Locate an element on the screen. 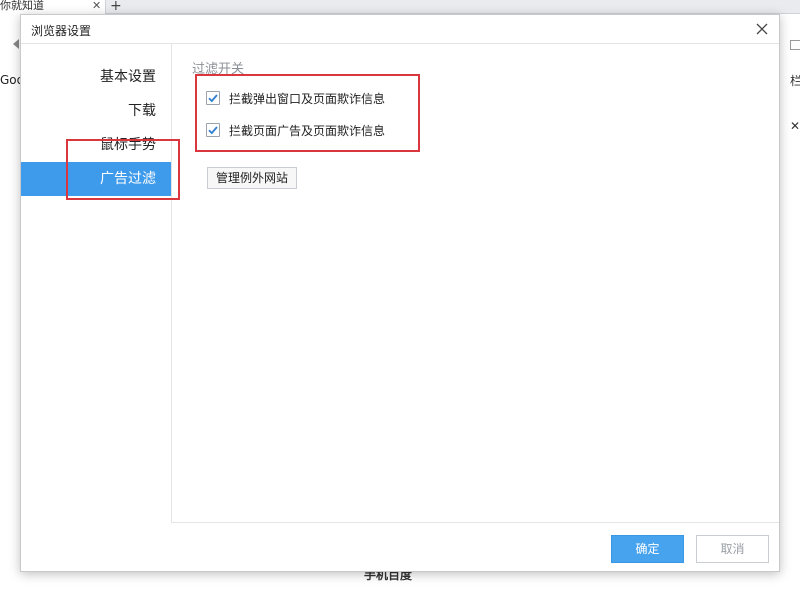 The height and width of the screenshot is (600, 800). dialog-footer: 确定 取消 is located at coordinates (400, 547).